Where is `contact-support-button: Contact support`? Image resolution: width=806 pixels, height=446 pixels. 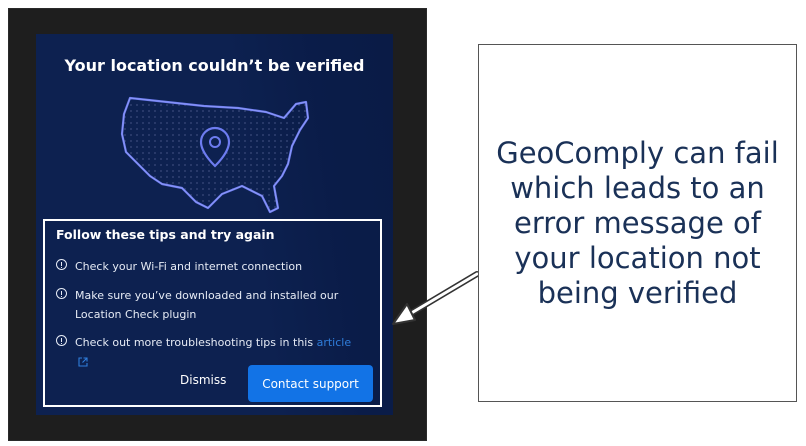 contact-support-button: Contact support is located at coordinates (310, 383).